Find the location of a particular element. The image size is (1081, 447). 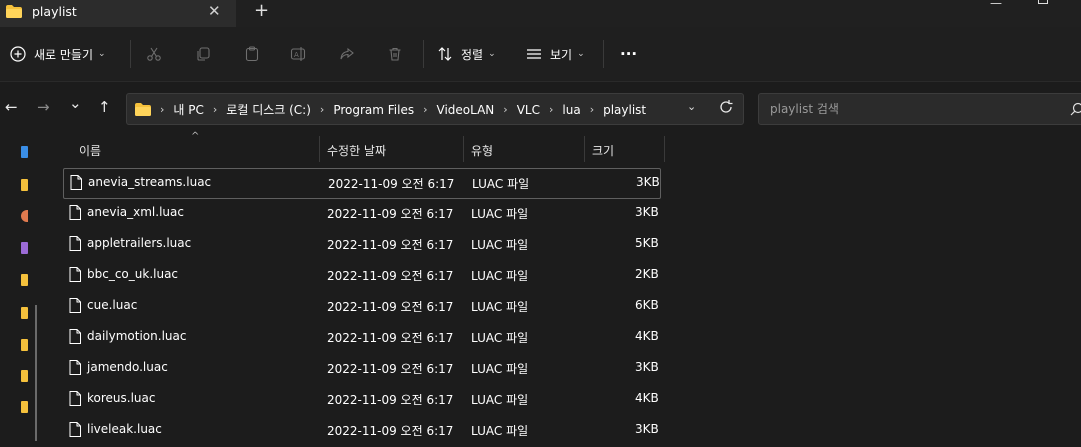

breadcrumb-item: Program Files is located at coordinates (373, 110).